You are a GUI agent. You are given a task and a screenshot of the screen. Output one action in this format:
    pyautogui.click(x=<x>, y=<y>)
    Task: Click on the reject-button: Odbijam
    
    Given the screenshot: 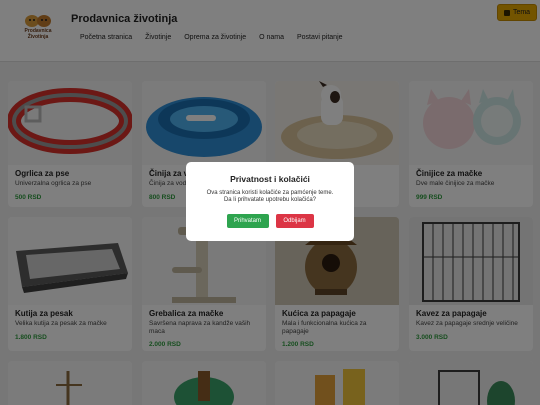 What is the action you would take?
    pyautogui.click(x=294, y=221)
    